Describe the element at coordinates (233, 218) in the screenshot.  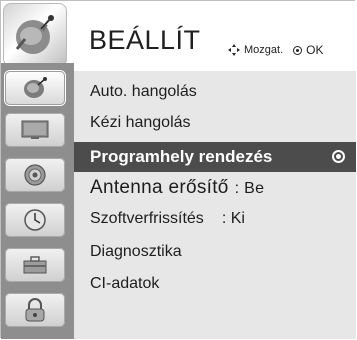
I see `menu-item-value: : Ki` at that location.